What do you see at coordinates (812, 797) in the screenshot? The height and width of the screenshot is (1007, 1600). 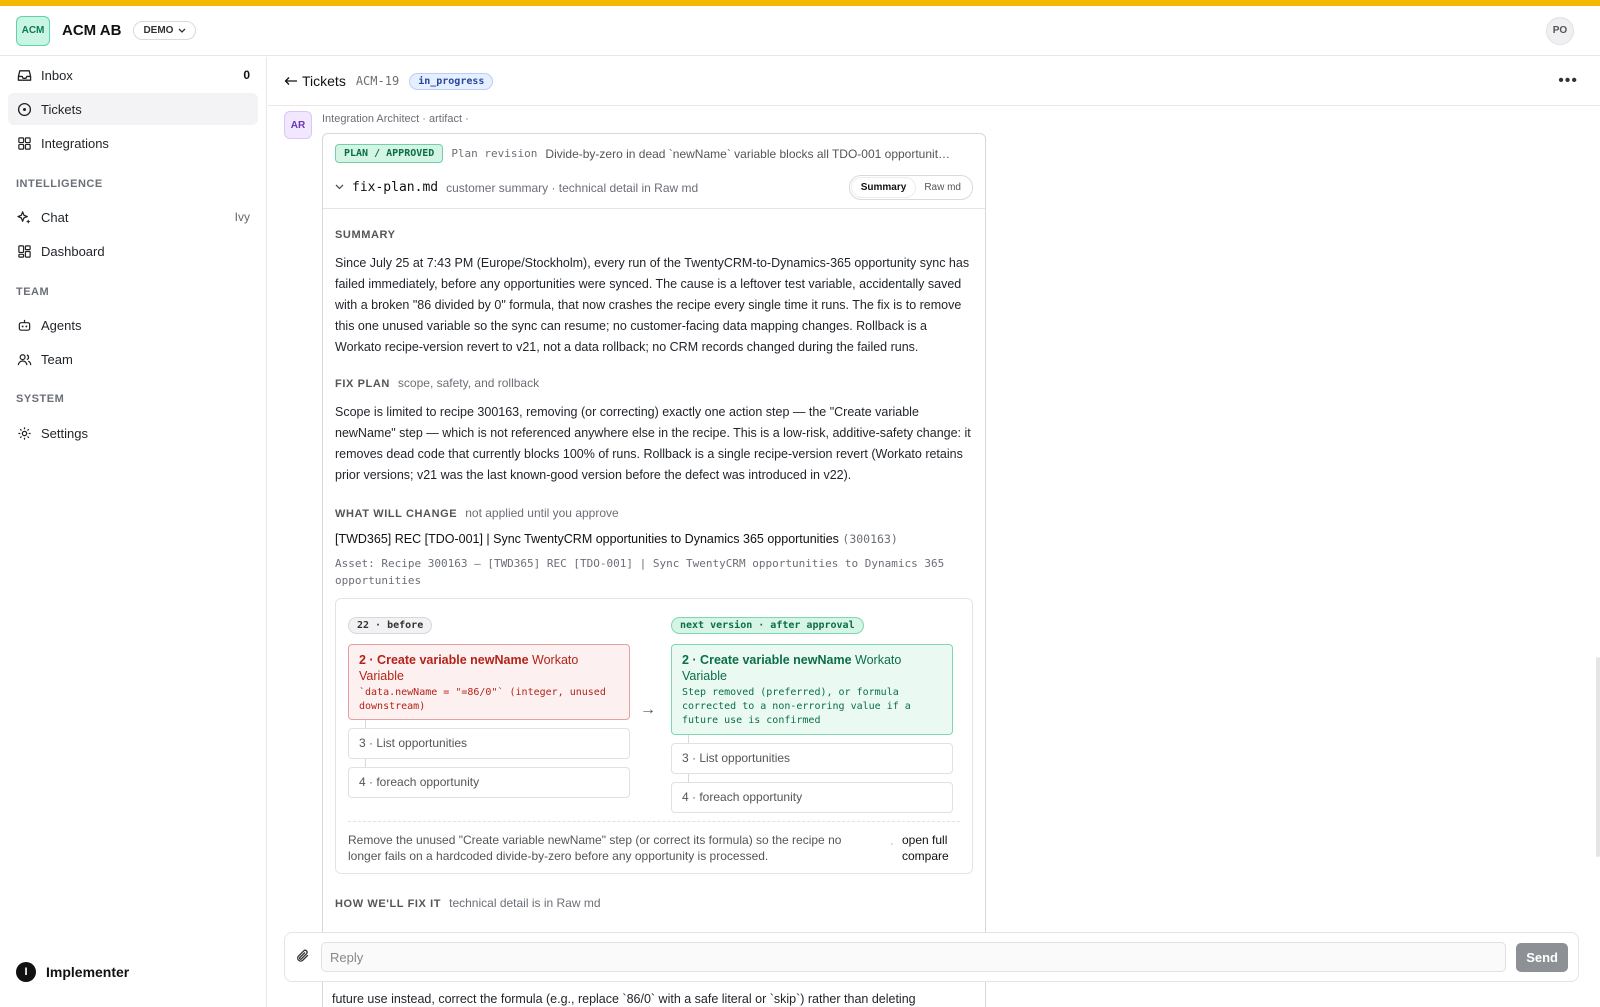 I see `after-step-foreach: 4 · foreach opportunity` at bounding box center [812, 797].